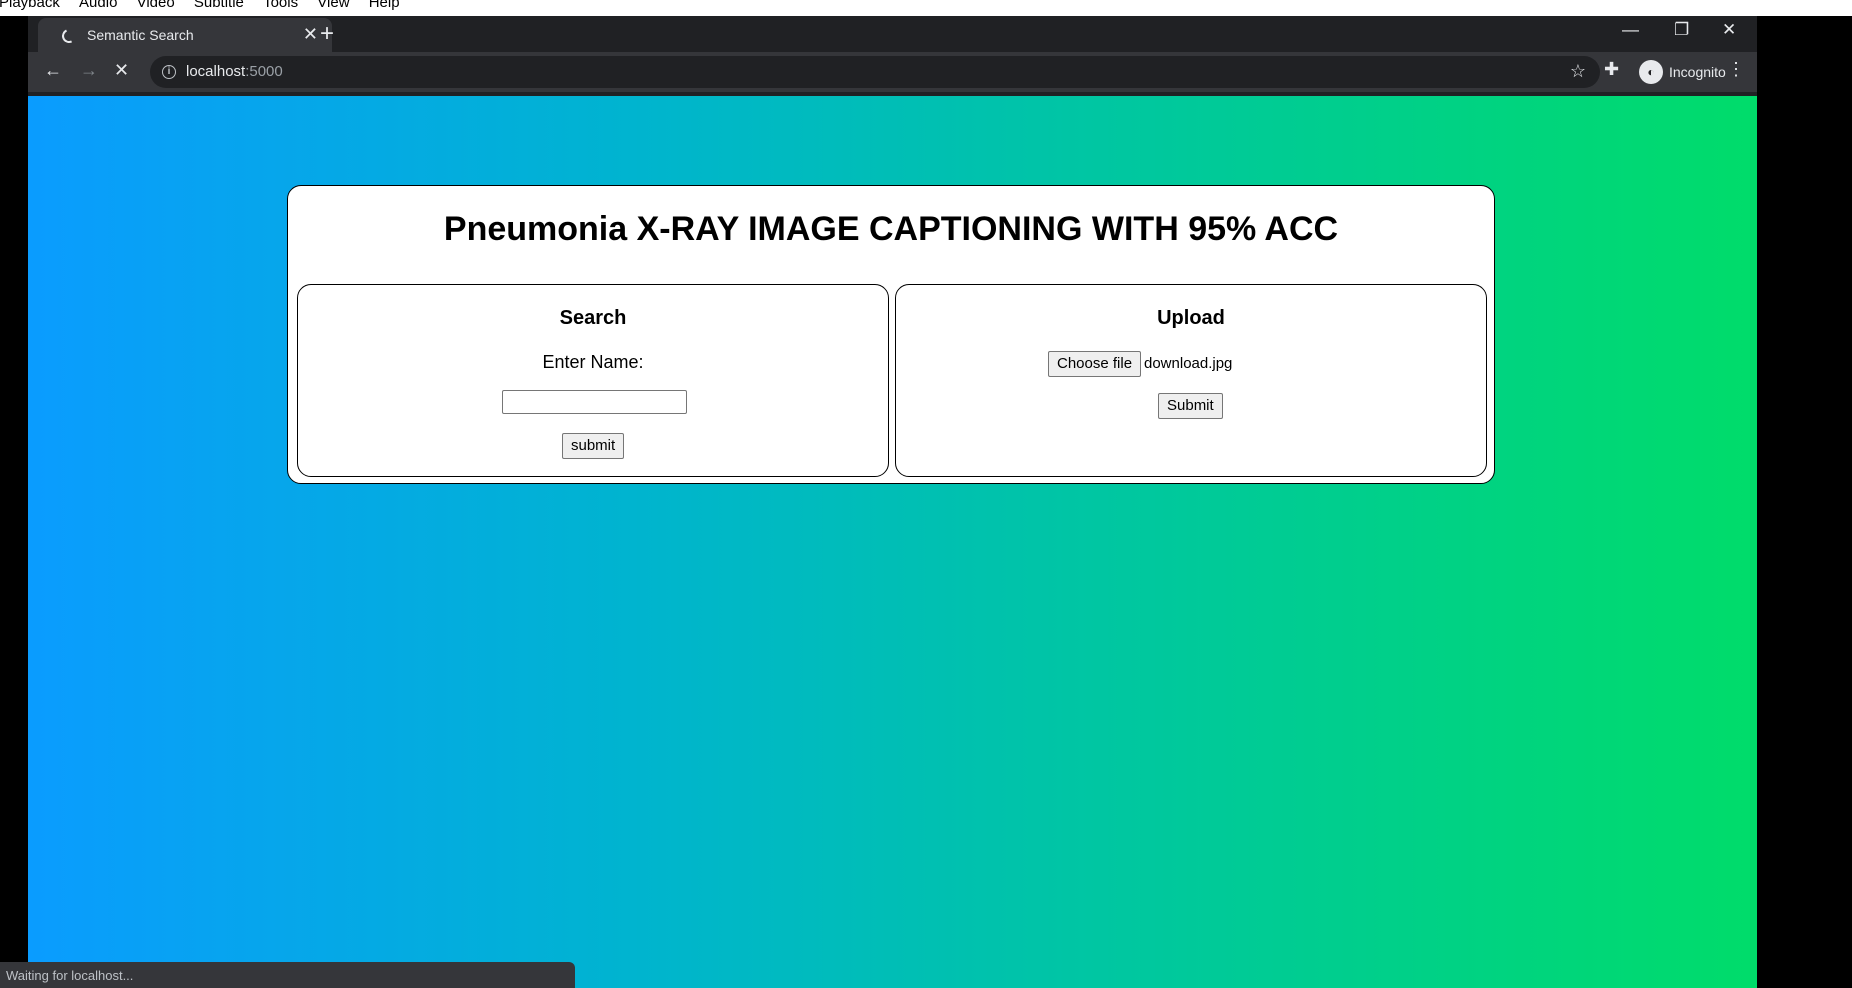  Describe the element at coordinates (89, 70) in the screenshot. I see `forward-arrow-icon: →` at that location.